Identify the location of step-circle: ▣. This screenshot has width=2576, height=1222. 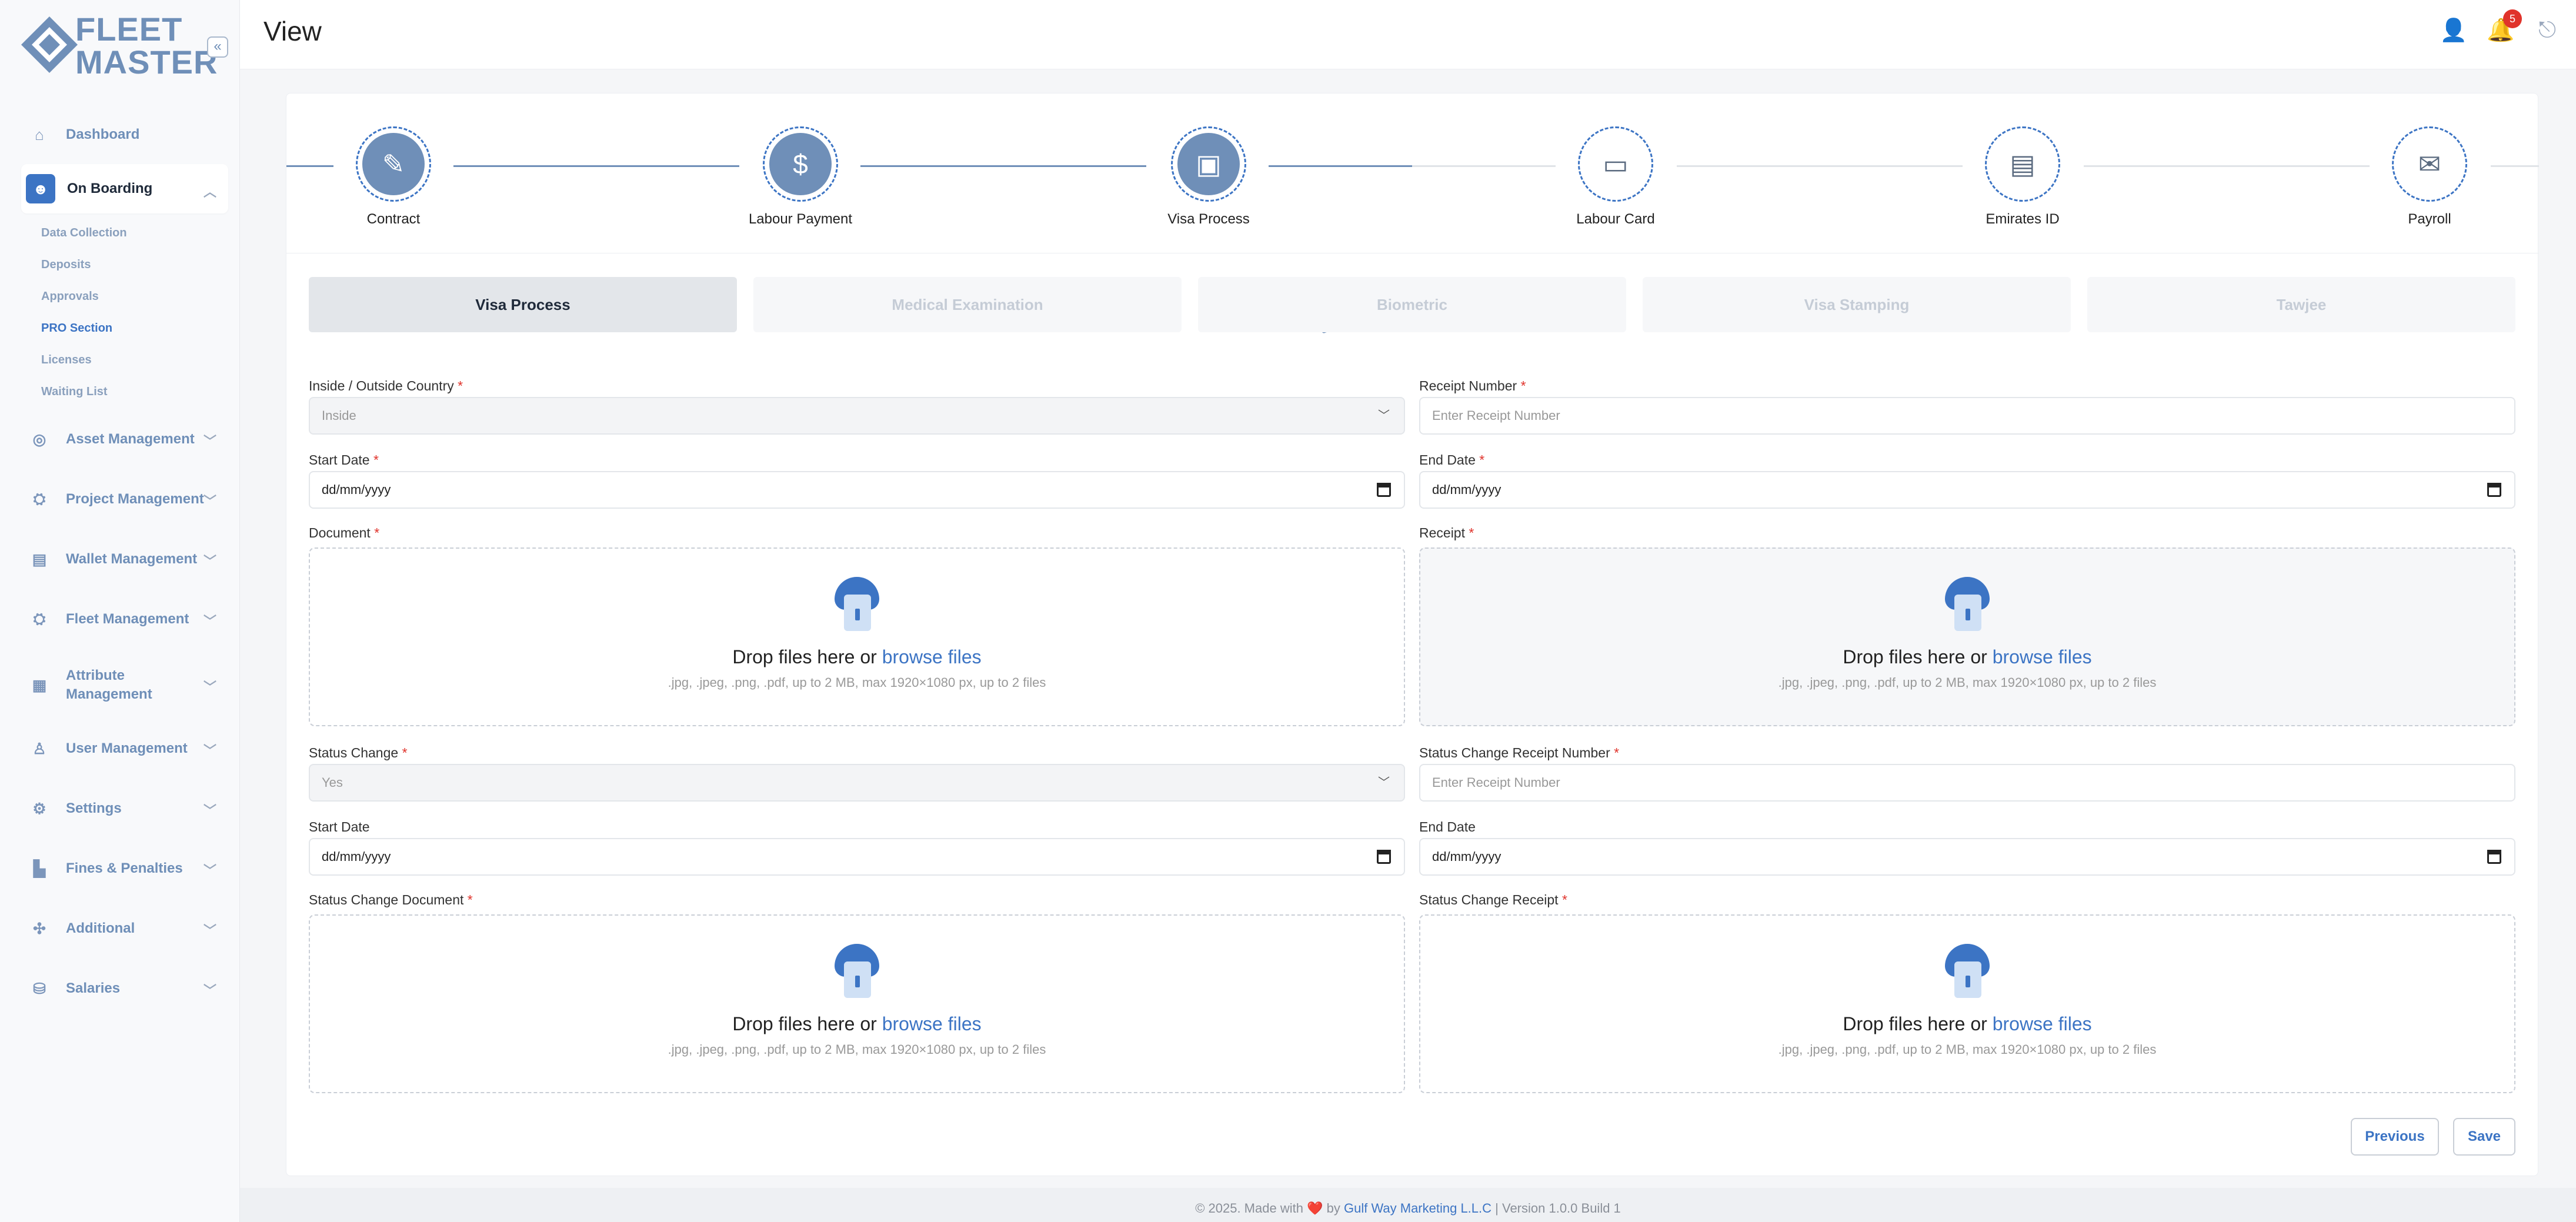
(1208, 164).